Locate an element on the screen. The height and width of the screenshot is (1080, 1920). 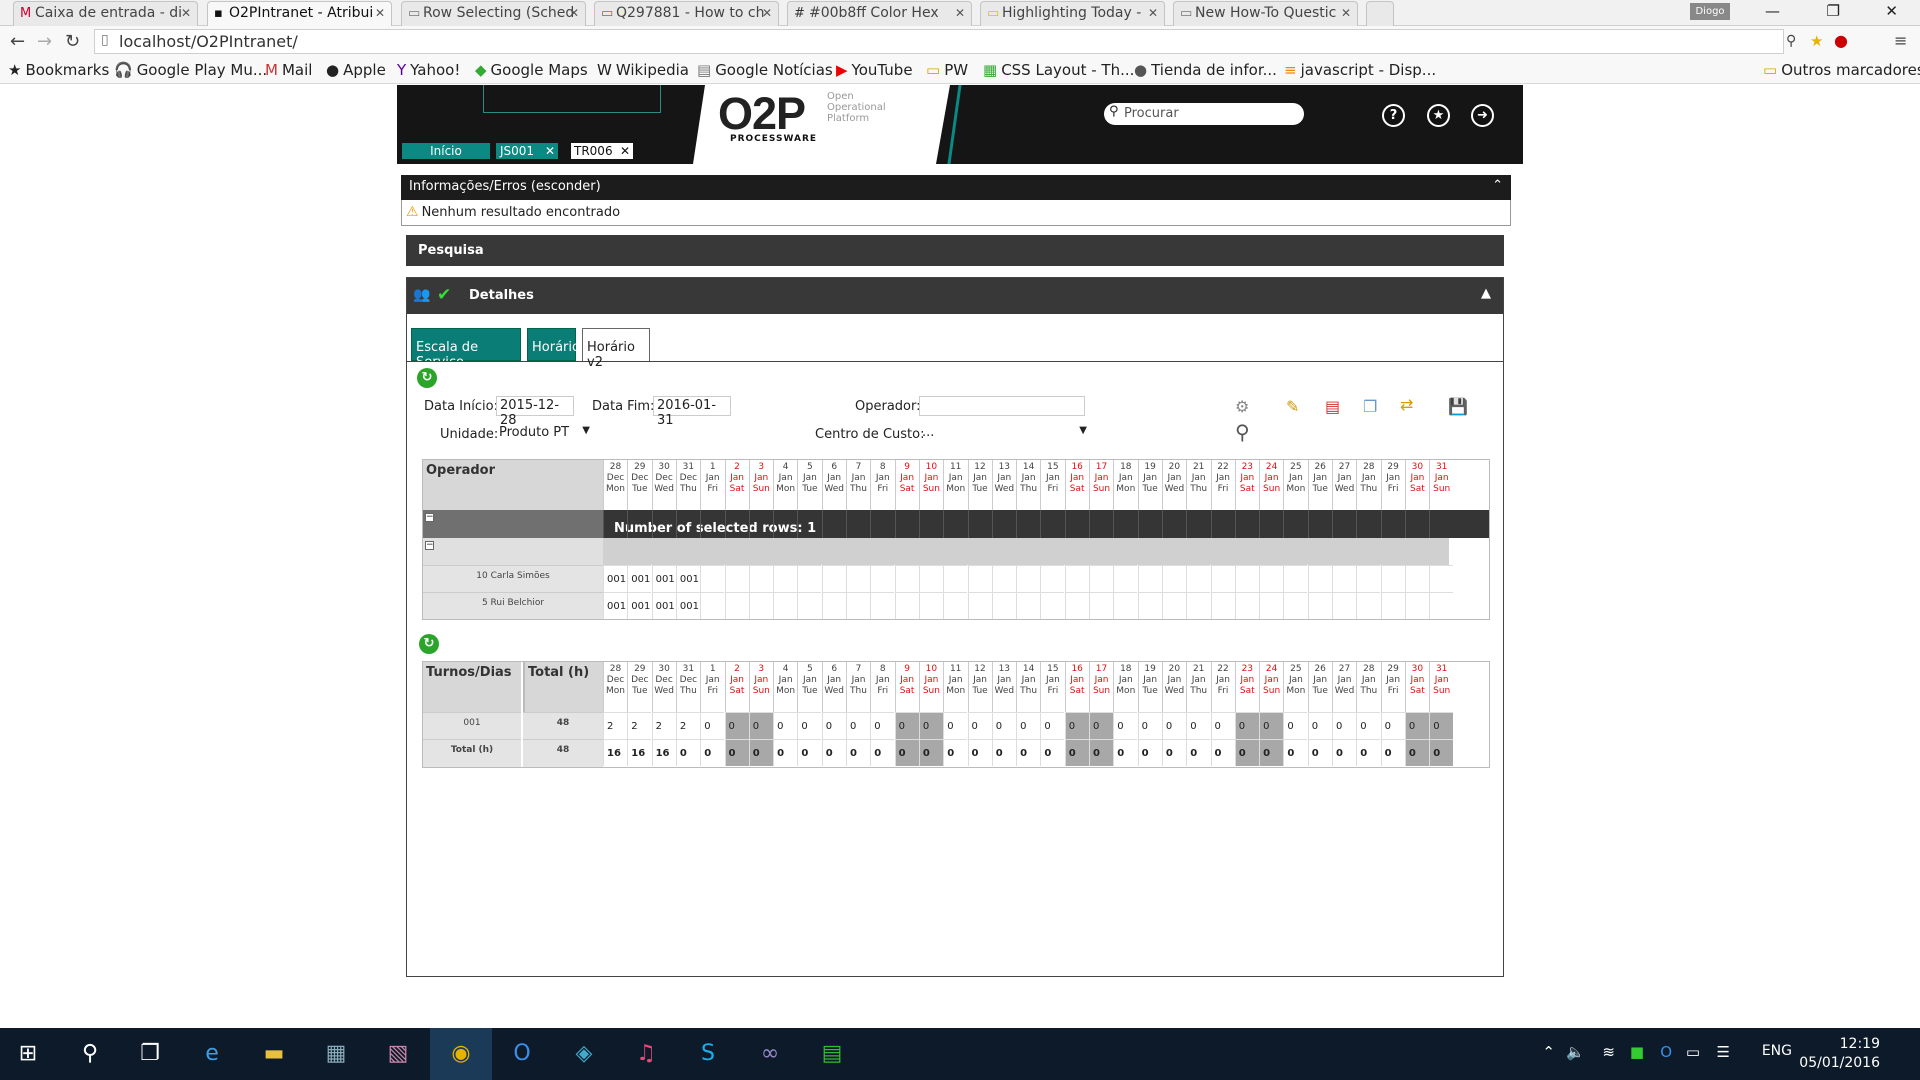
browser-tab: # #00b8ff Color Hex ✕ is located at coordinates (879, 13).